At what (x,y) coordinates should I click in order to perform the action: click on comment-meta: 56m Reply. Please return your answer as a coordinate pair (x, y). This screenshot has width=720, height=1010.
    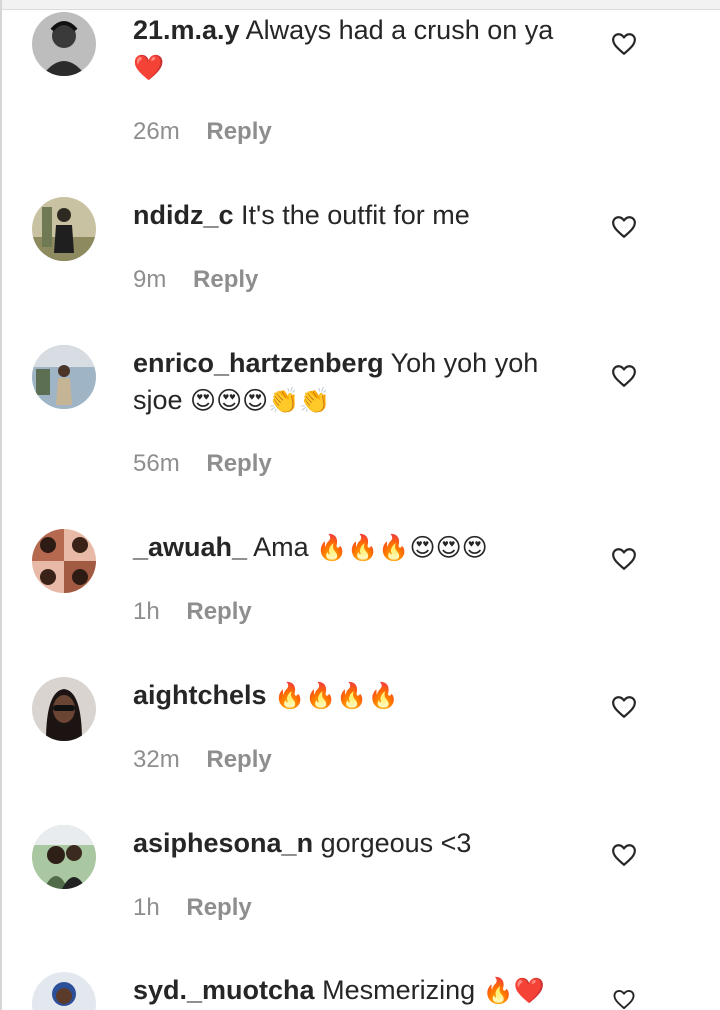
    Looking at the image, I should click on (202, 464).